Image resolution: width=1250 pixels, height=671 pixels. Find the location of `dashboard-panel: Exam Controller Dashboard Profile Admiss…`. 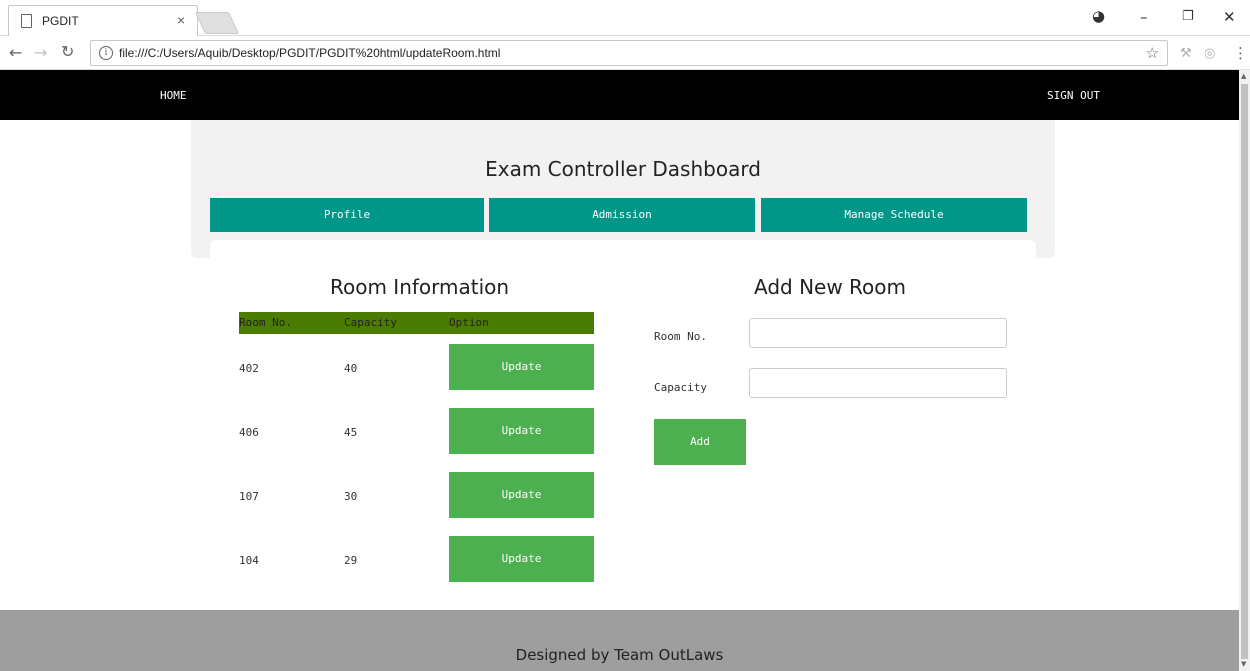

dashboard-panel: Exam Controller Dashboard Profile Admiss… is located at coordinates (623, 189).